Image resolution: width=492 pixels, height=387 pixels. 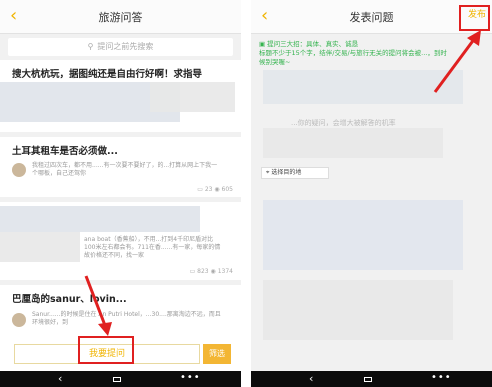 I want to click on comment-count: 823, so click(x=203, y=271).